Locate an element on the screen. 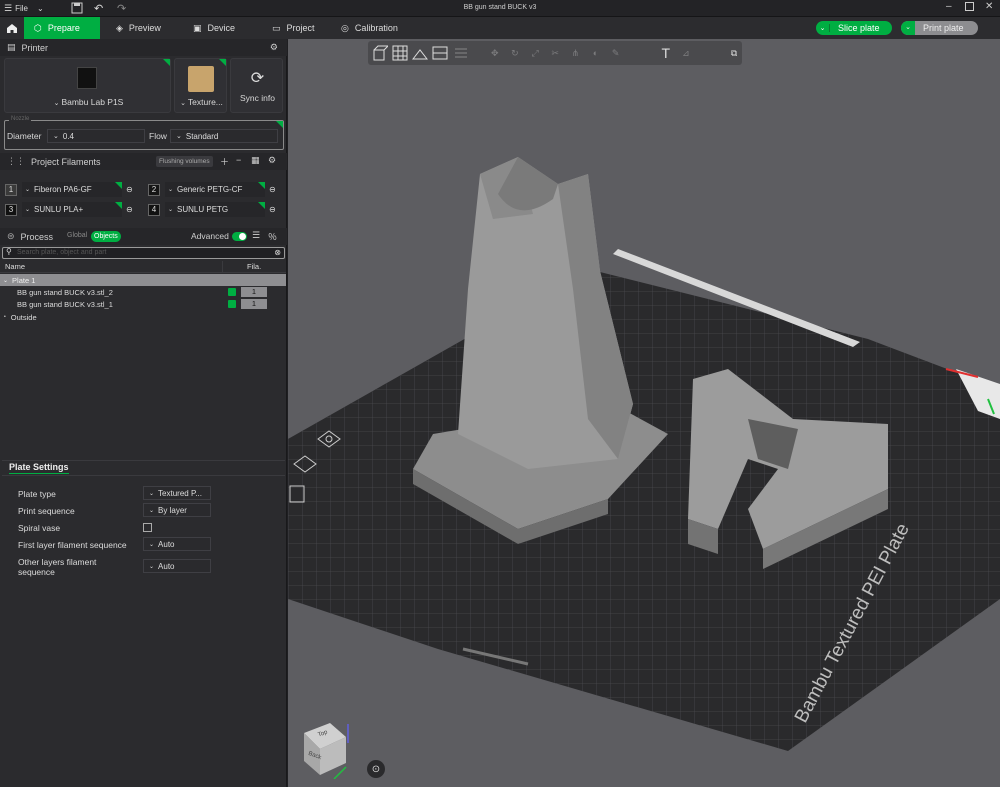 This screenshot has height=787, width=1000. flushing-volumes-button: Flushing volumes is located at coordinates (184, 161).